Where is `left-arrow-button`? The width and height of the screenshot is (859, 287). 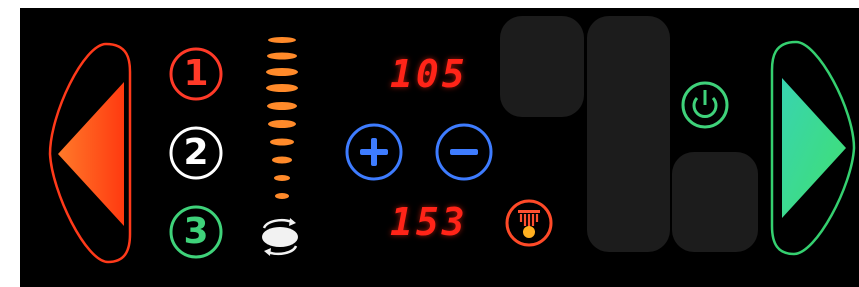
left-arrow-button is located at coordinates (89, 153).